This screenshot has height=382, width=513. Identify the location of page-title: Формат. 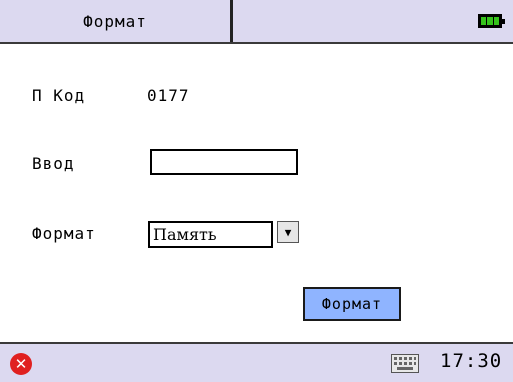
(115, 21).